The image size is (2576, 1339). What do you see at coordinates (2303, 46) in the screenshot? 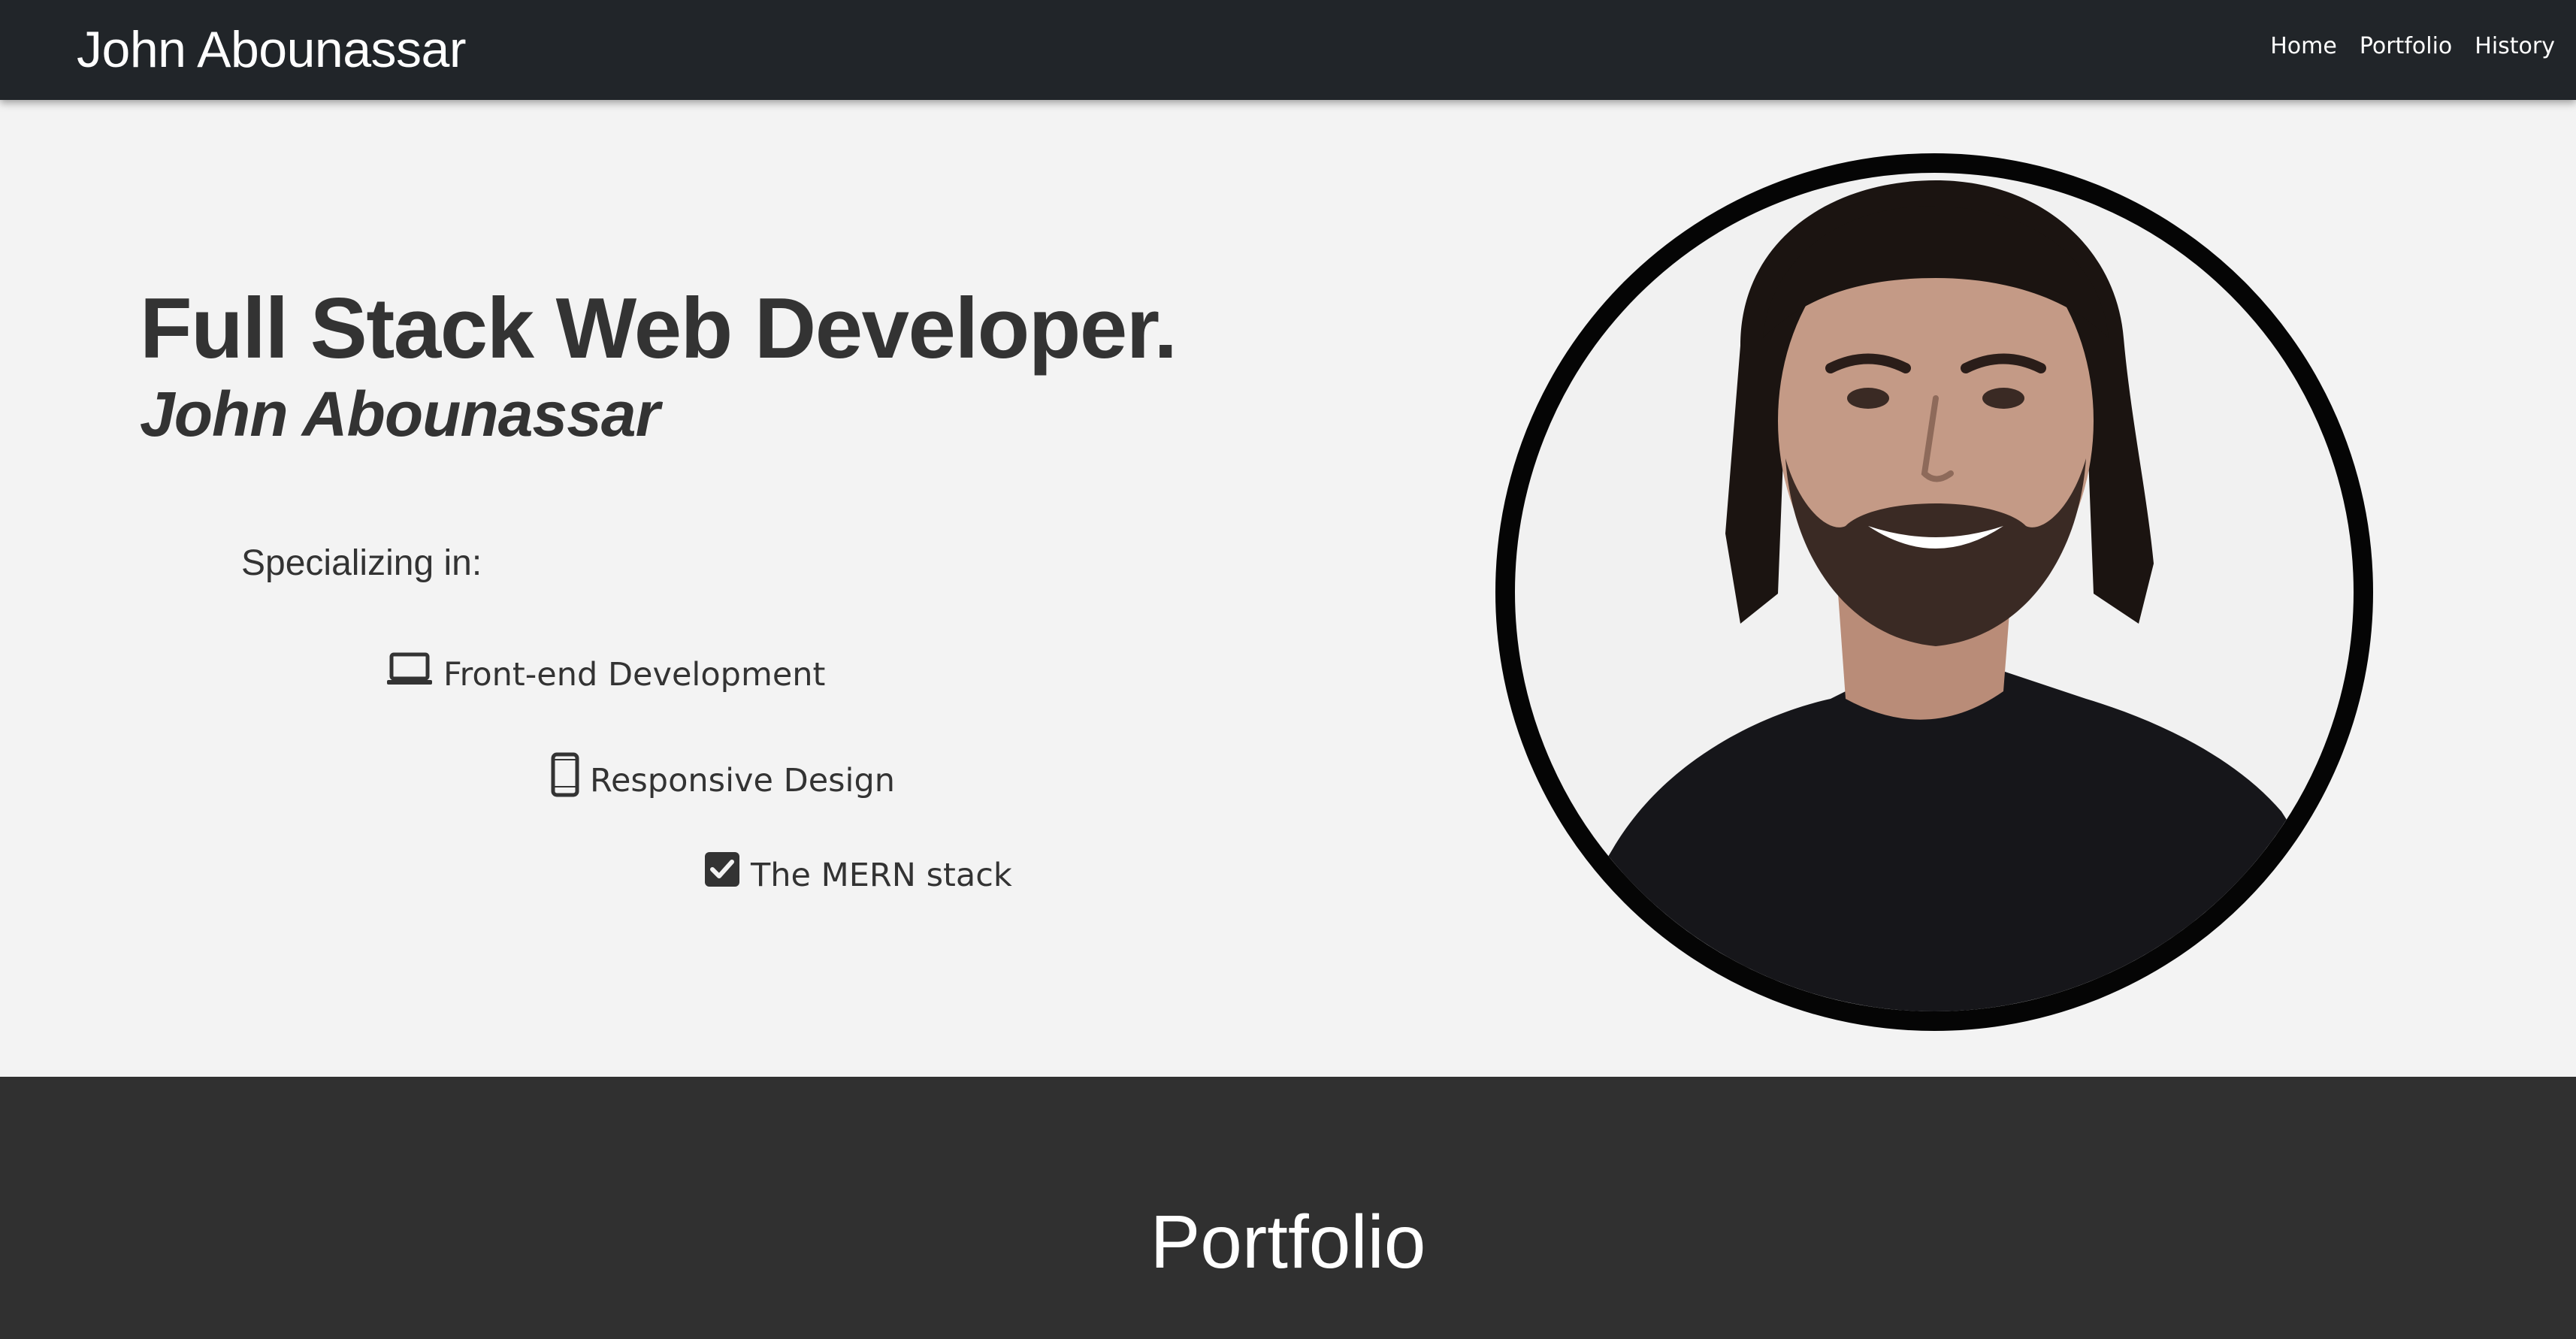
I see `nav-link-home: Home` at bounding box center [2303, 46].